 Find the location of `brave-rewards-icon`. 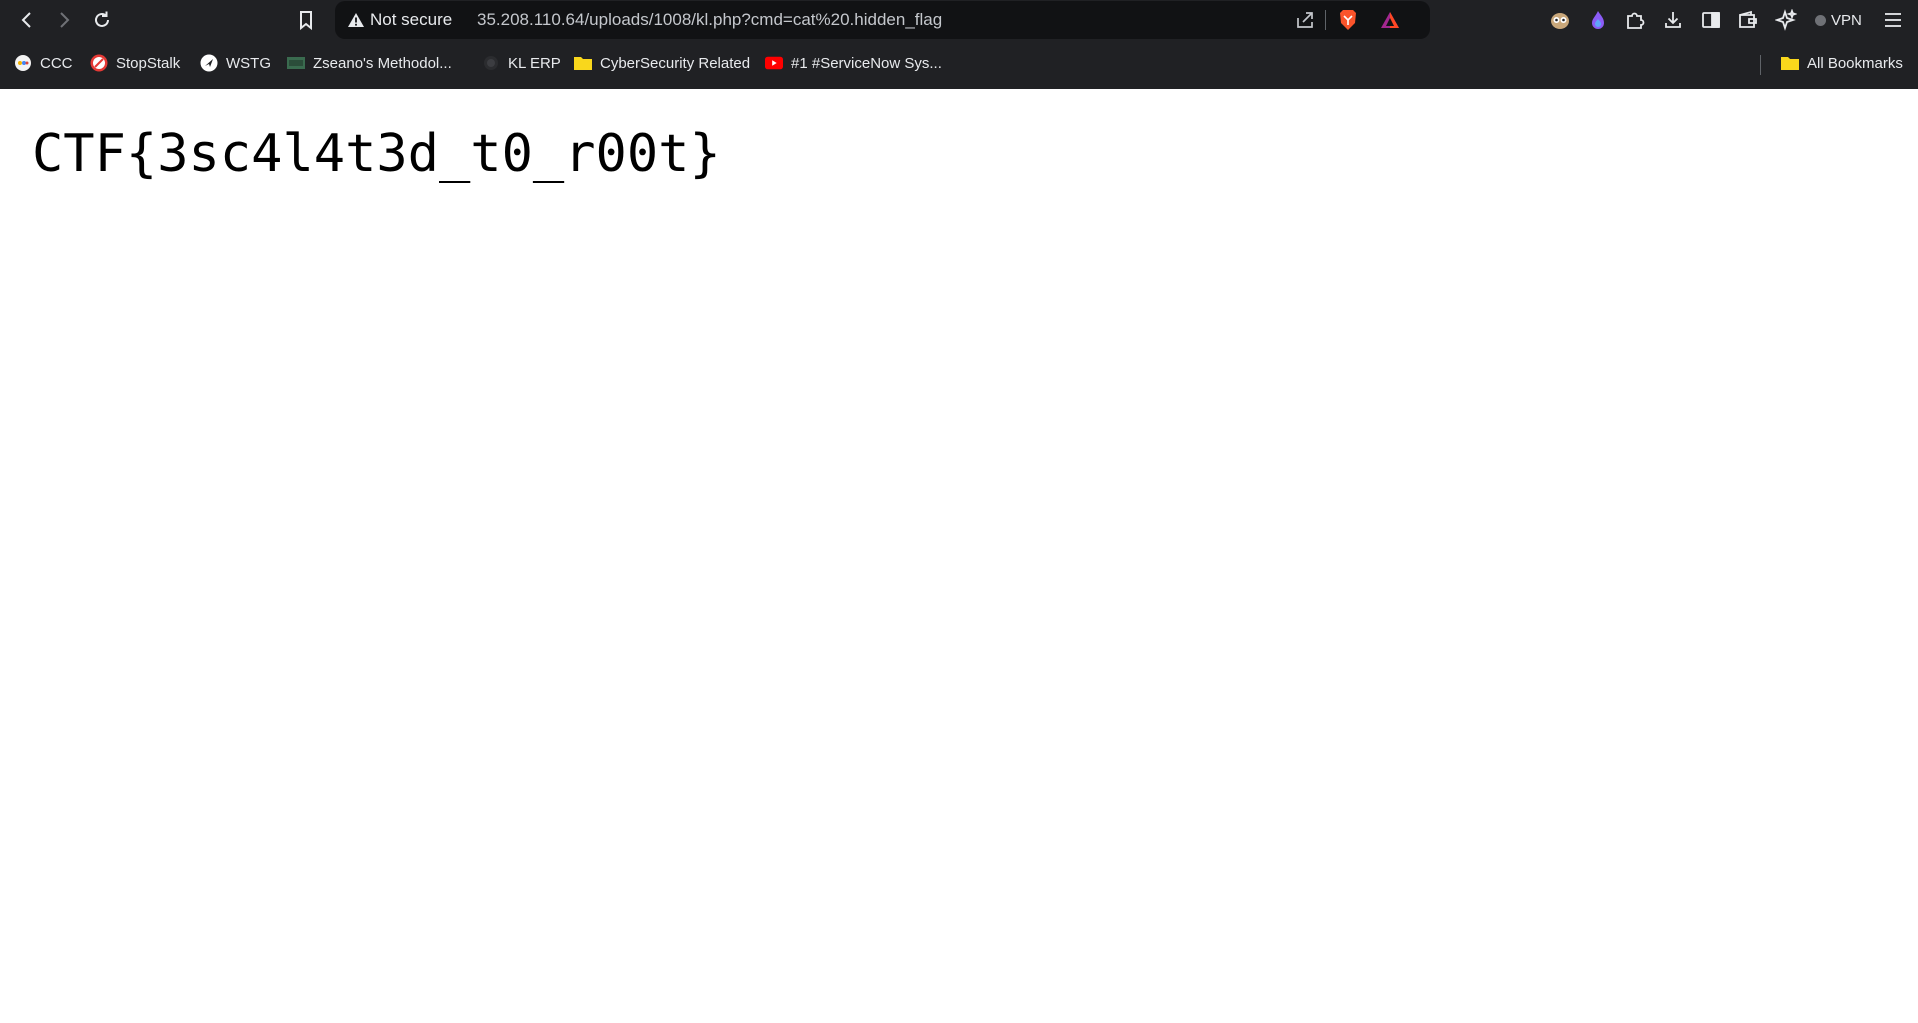

brave-rewards-icon is located at coordinates (1390, 20).